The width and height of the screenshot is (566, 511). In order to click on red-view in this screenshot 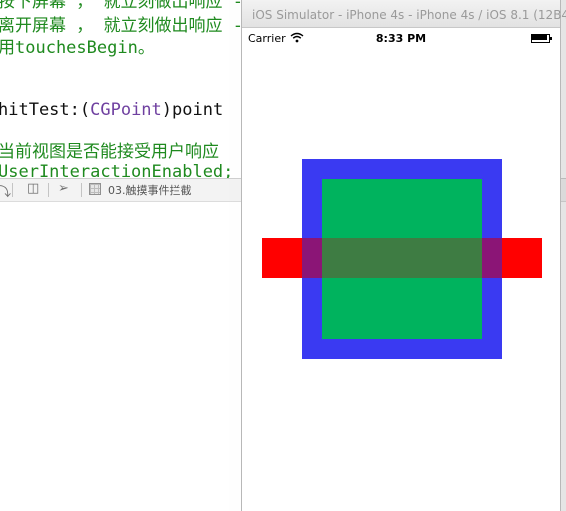, I will do `click(402, 258)`.